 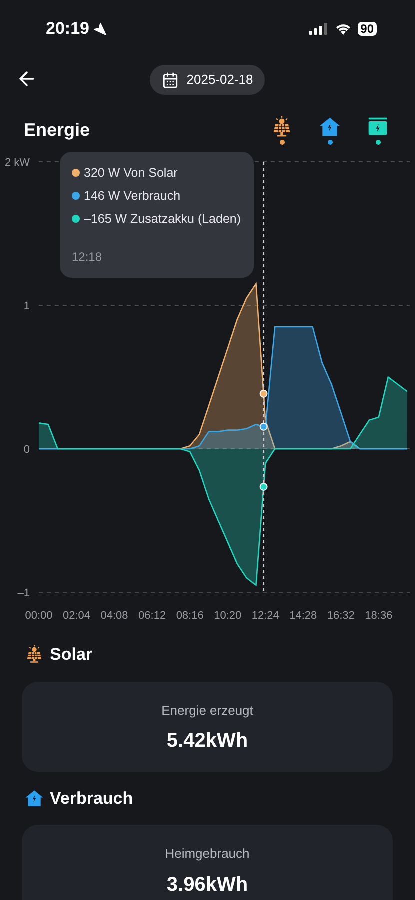 What do you see at coordinates (27, 306) in the screenshot?
I see `axis-label: 1` at bounding box center [27, 306].